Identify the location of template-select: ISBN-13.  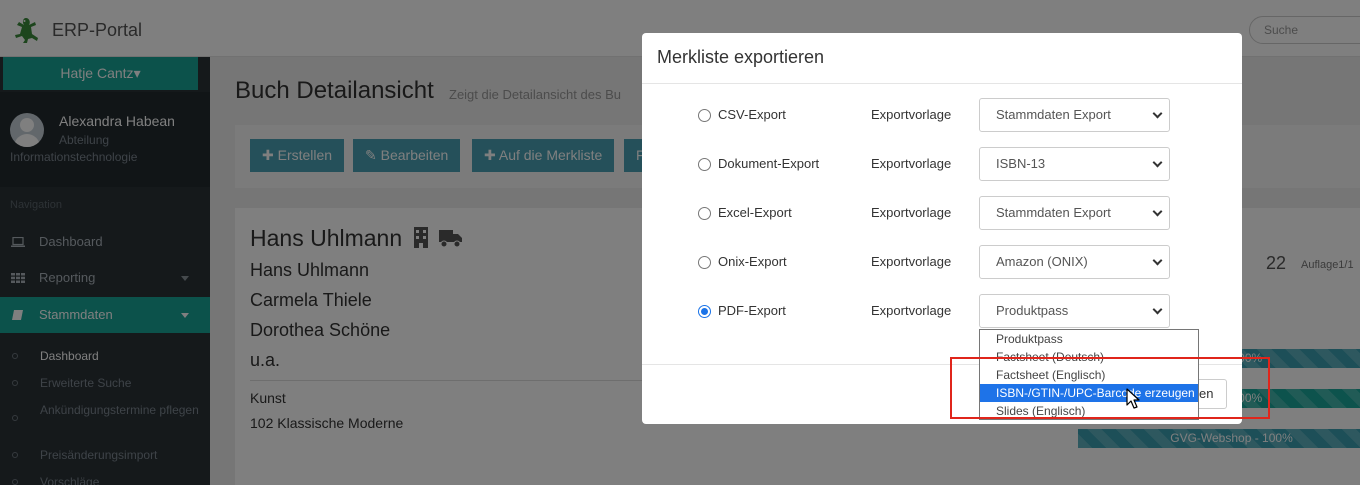
(1074, 164).